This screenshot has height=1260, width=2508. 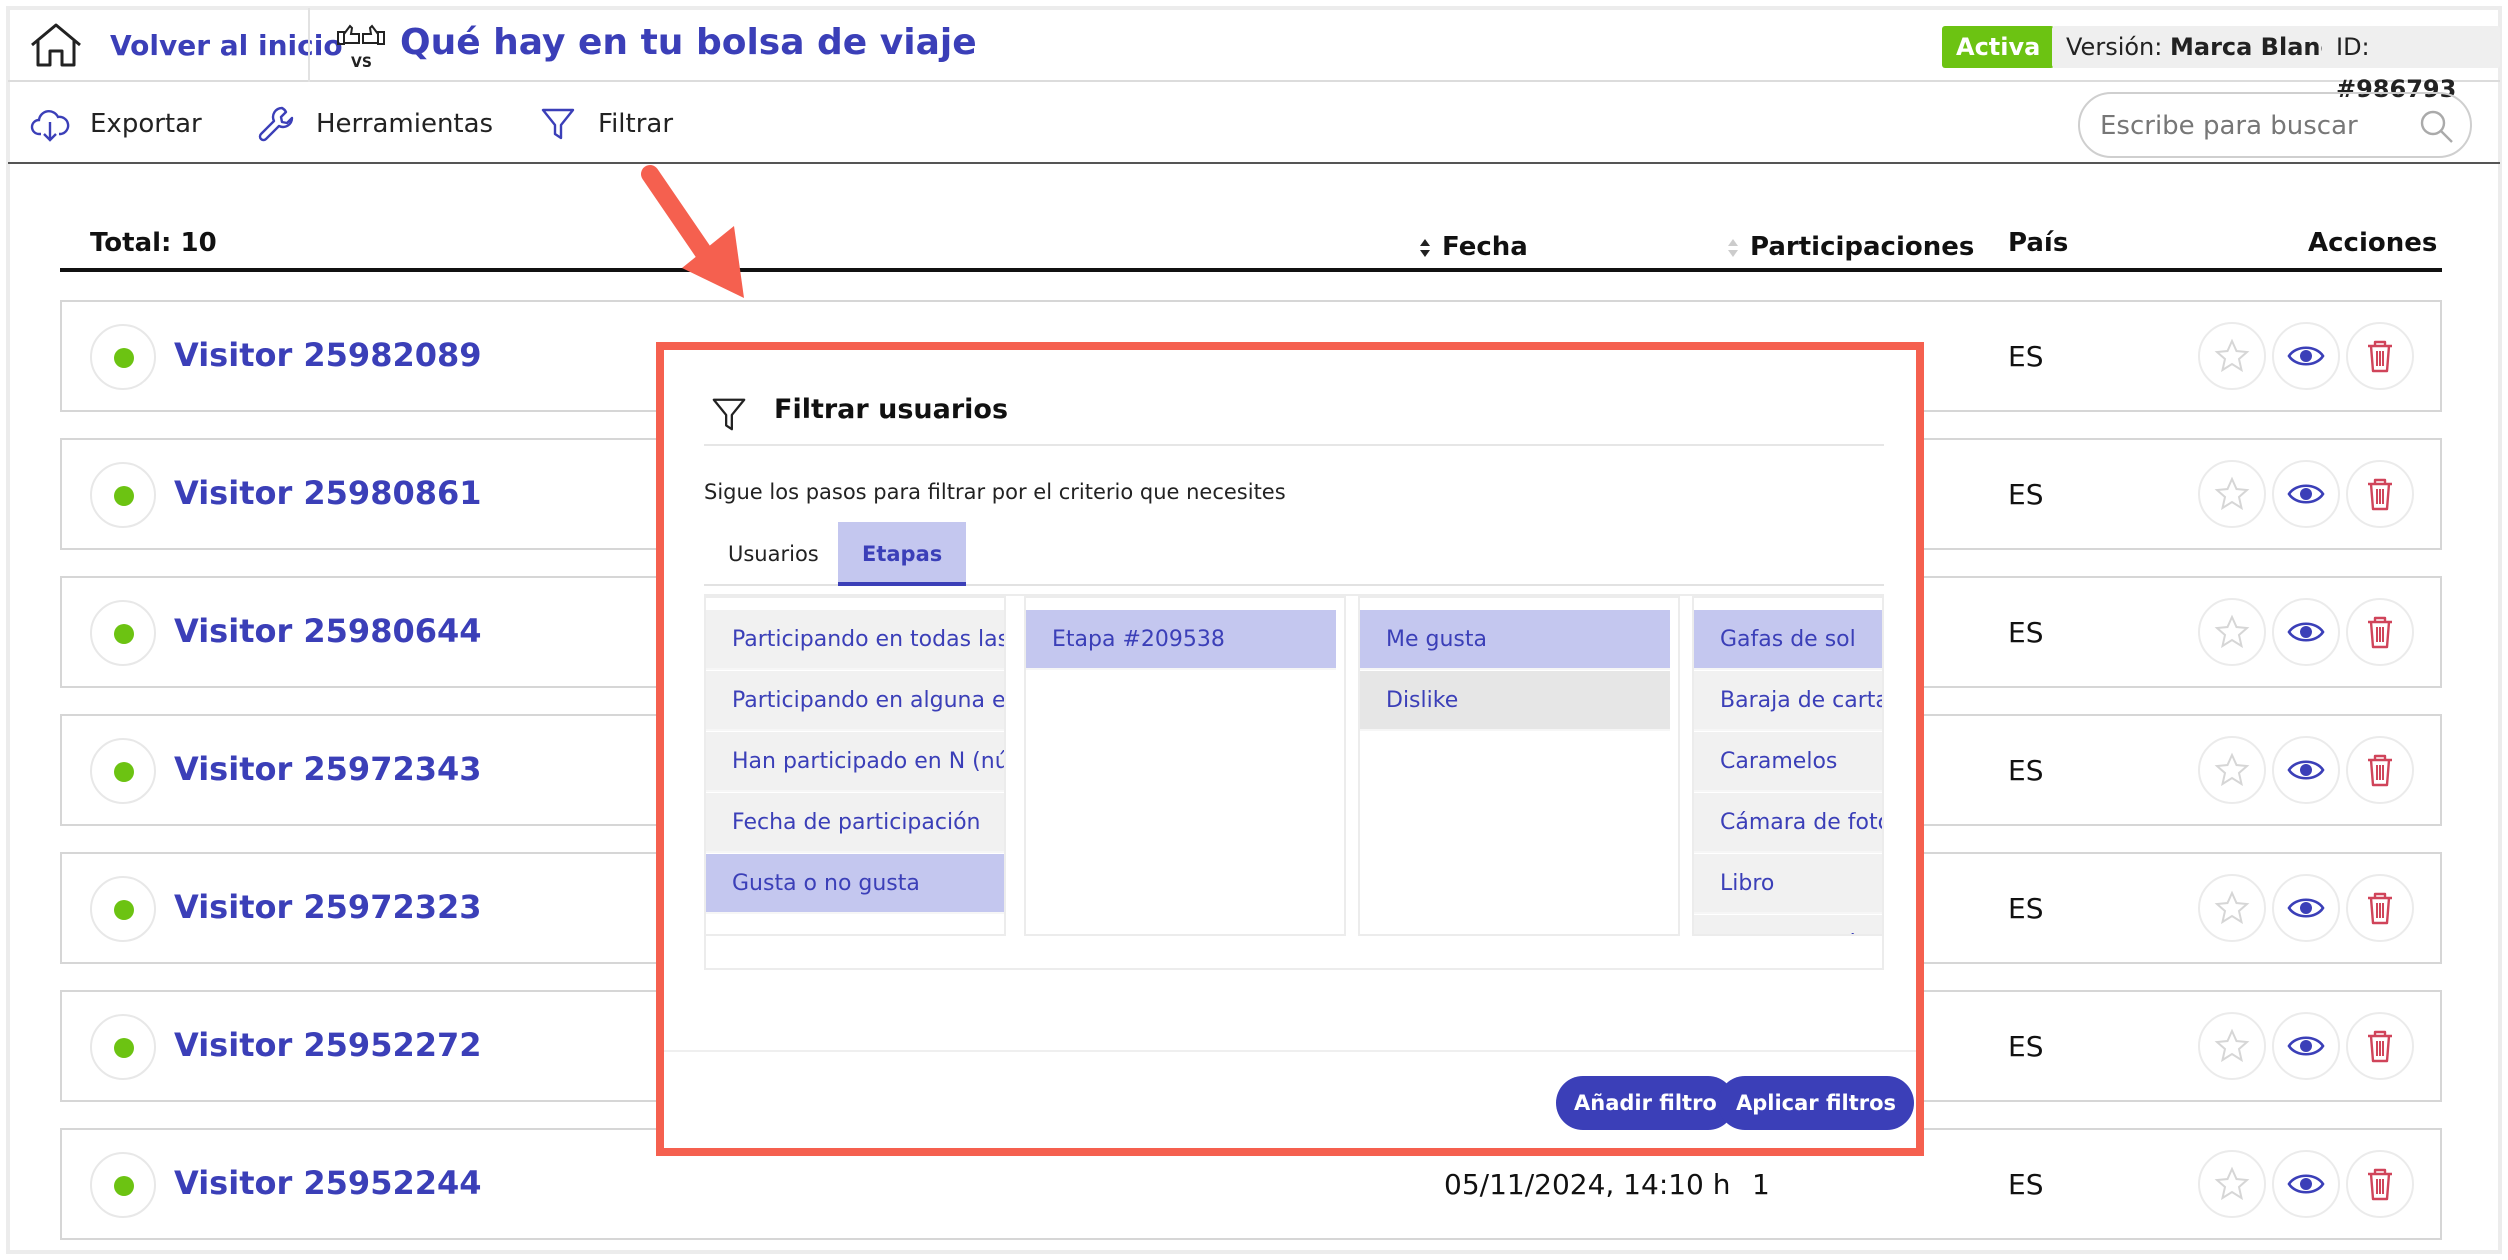 What do you see at coordinates (855, 701) in the screenshot?
I see `filter-option: Participando en alguna etap` at bounding box center [855, 701].